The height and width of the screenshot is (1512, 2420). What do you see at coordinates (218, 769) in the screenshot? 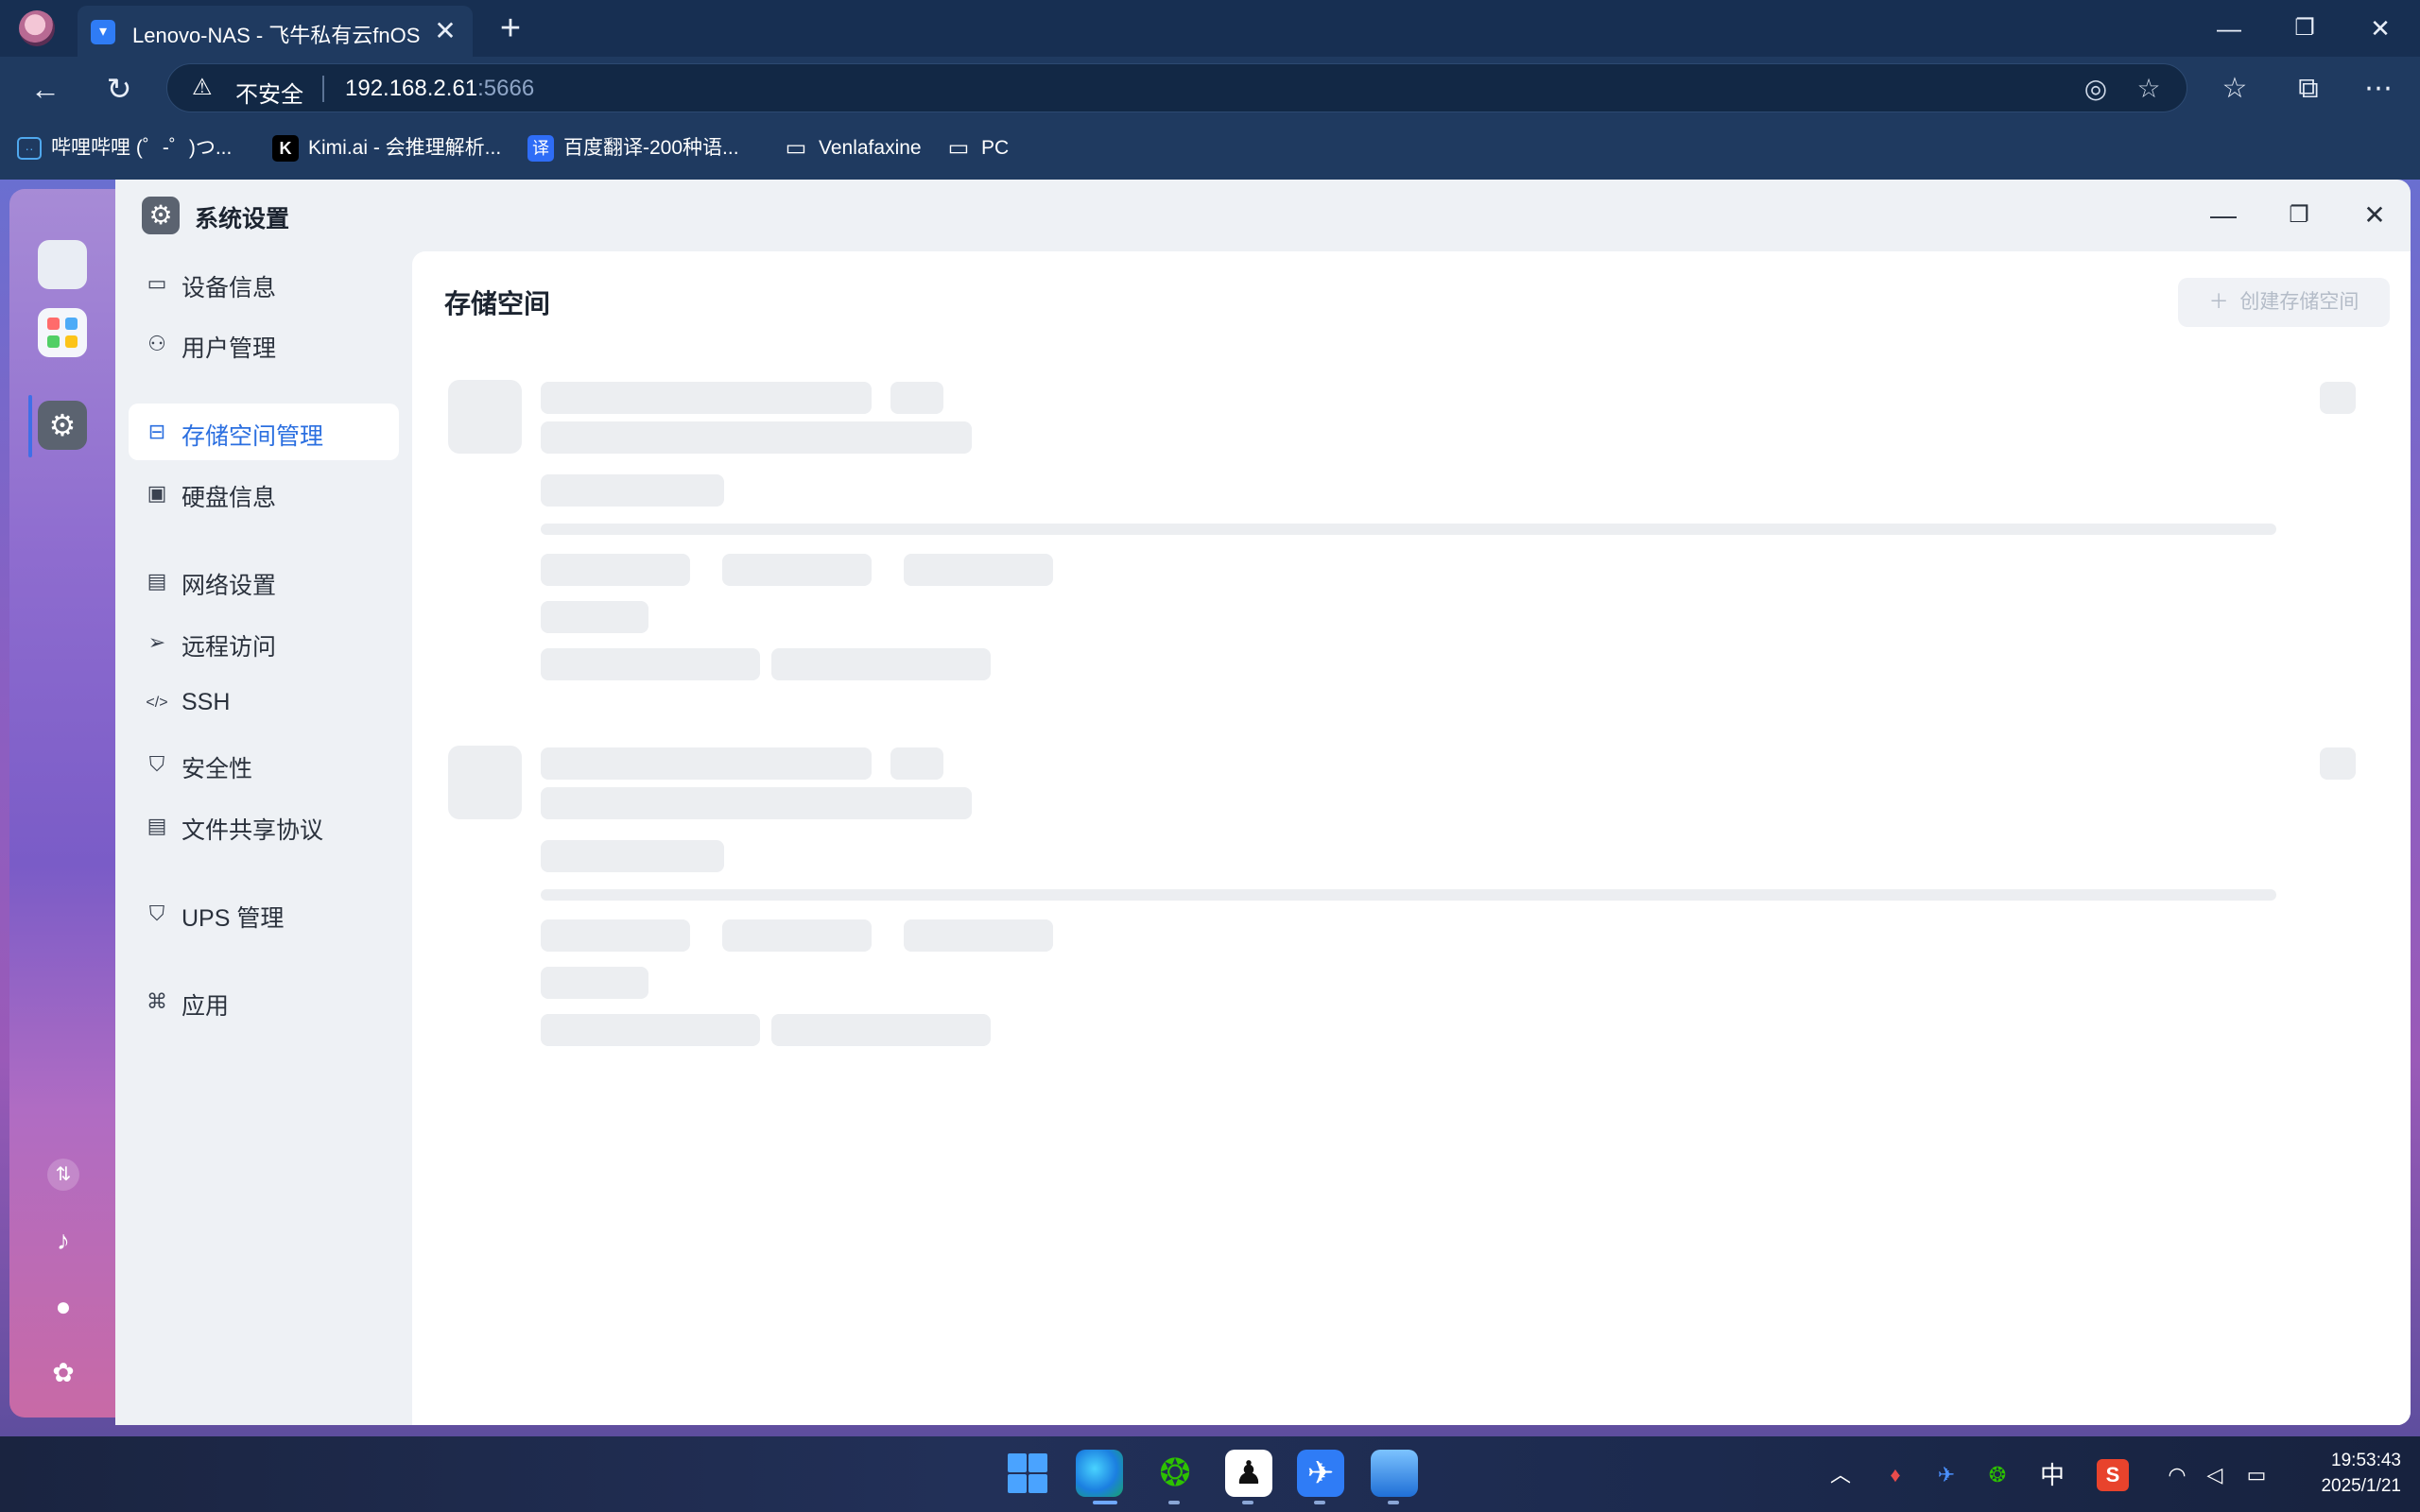
I see `nav-label: 安全性` at bounding box center [218, 769].